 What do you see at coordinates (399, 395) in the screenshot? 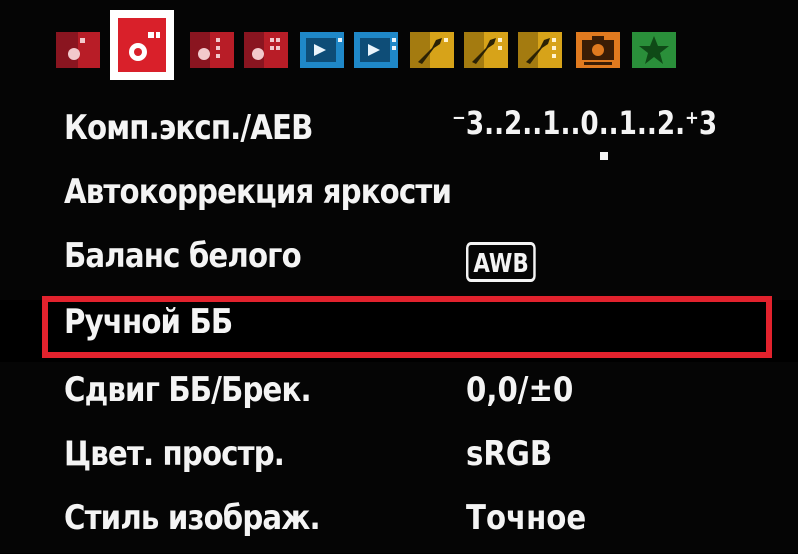
I see `menu-item-wb-shift: Сдвиг ББ/Брек. 0,0/±0` at bounding box center [399, 395].